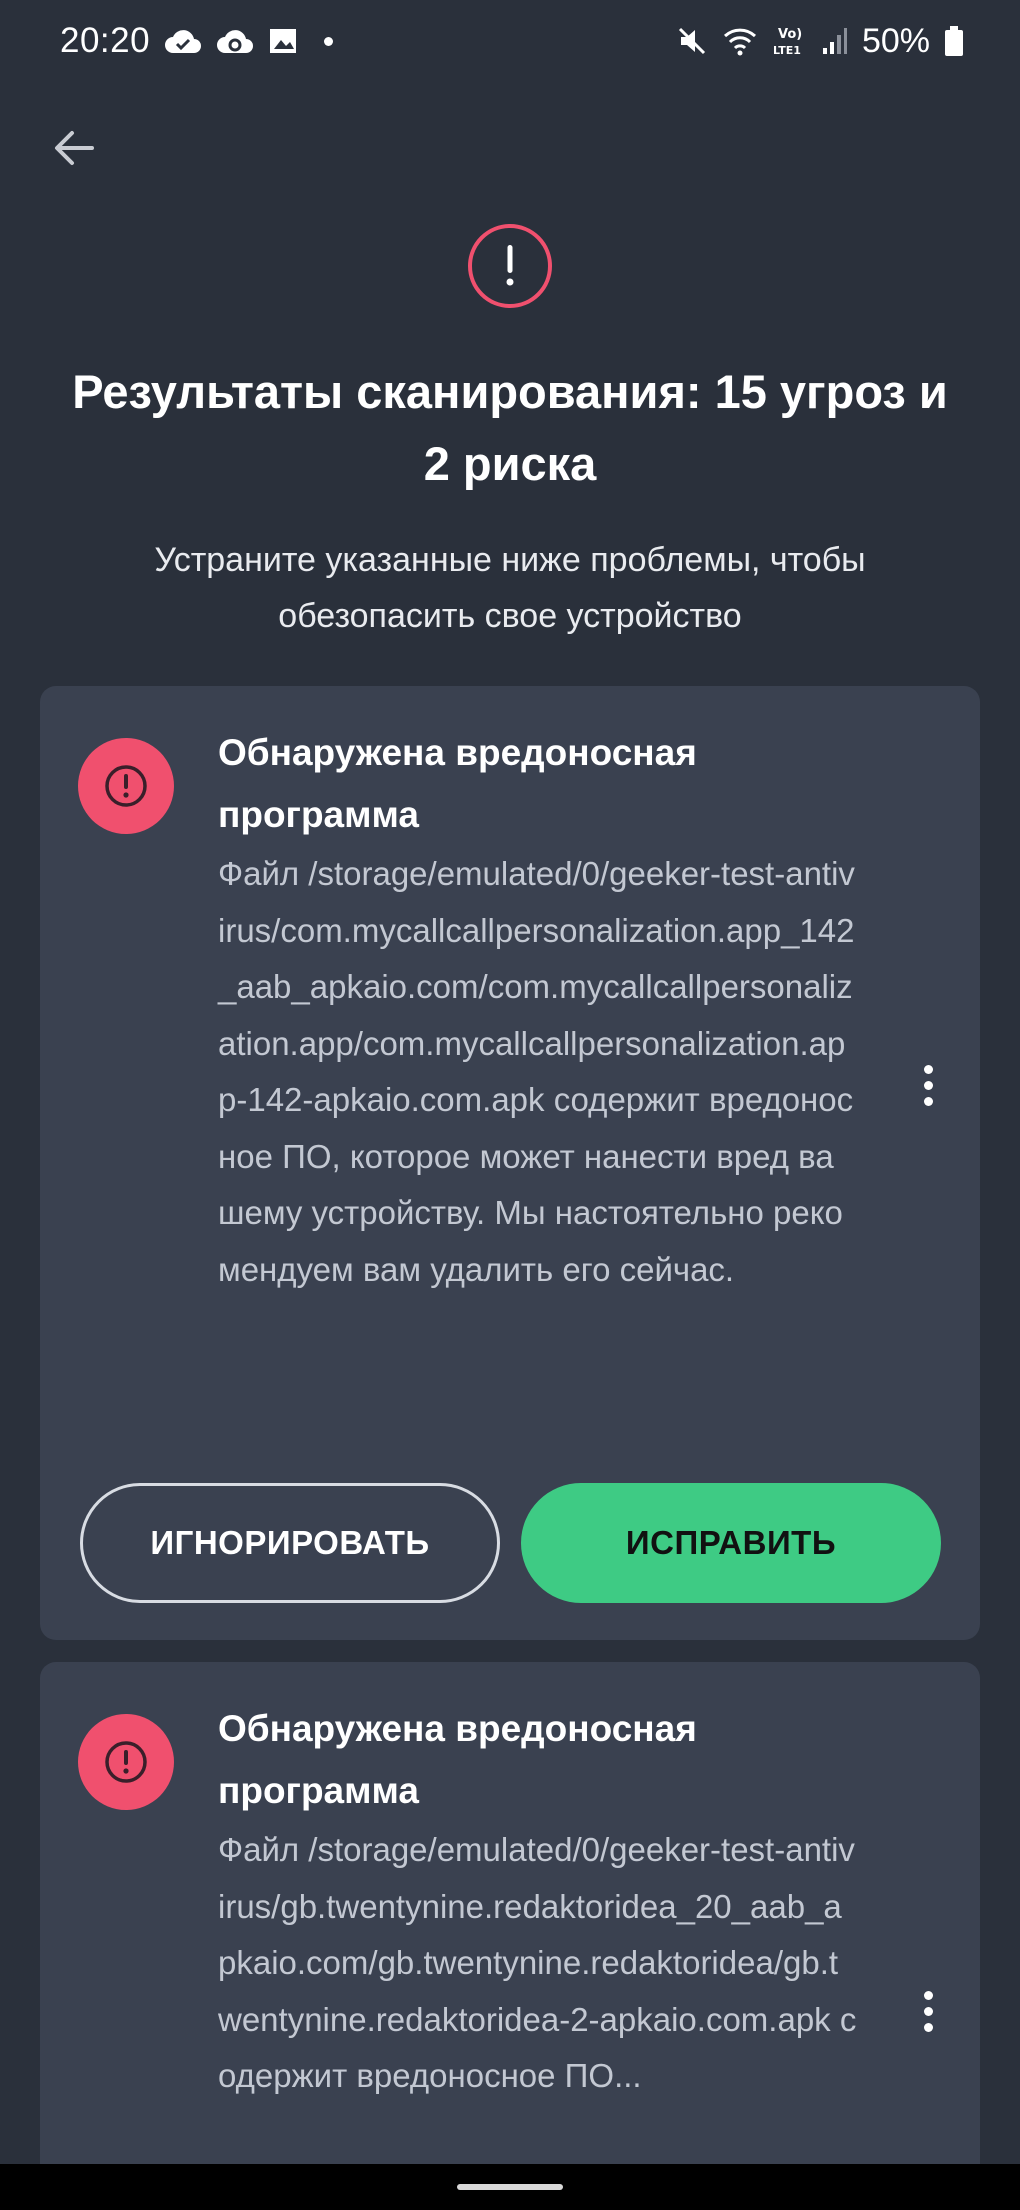 The width and height of the screenshot is (1020, 2210). I want to click on status-time: 20:20, so click(105, 40).